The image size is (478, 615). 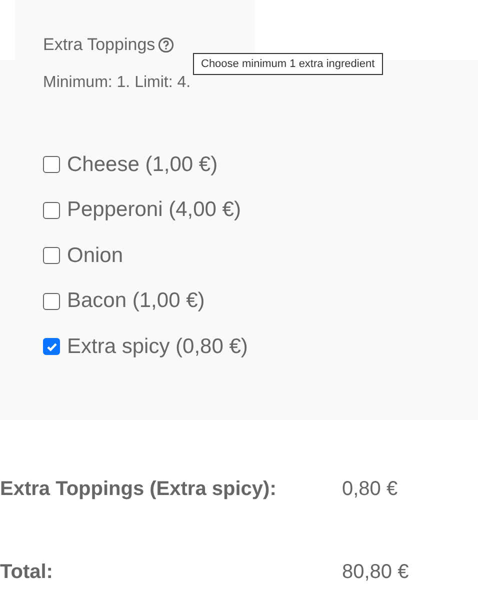 What do you see at coordinates (117, 83) in the screenshot?
I see `limit-text: Minimum: 1. Limit: 4.` at bounding box center [117, 83].